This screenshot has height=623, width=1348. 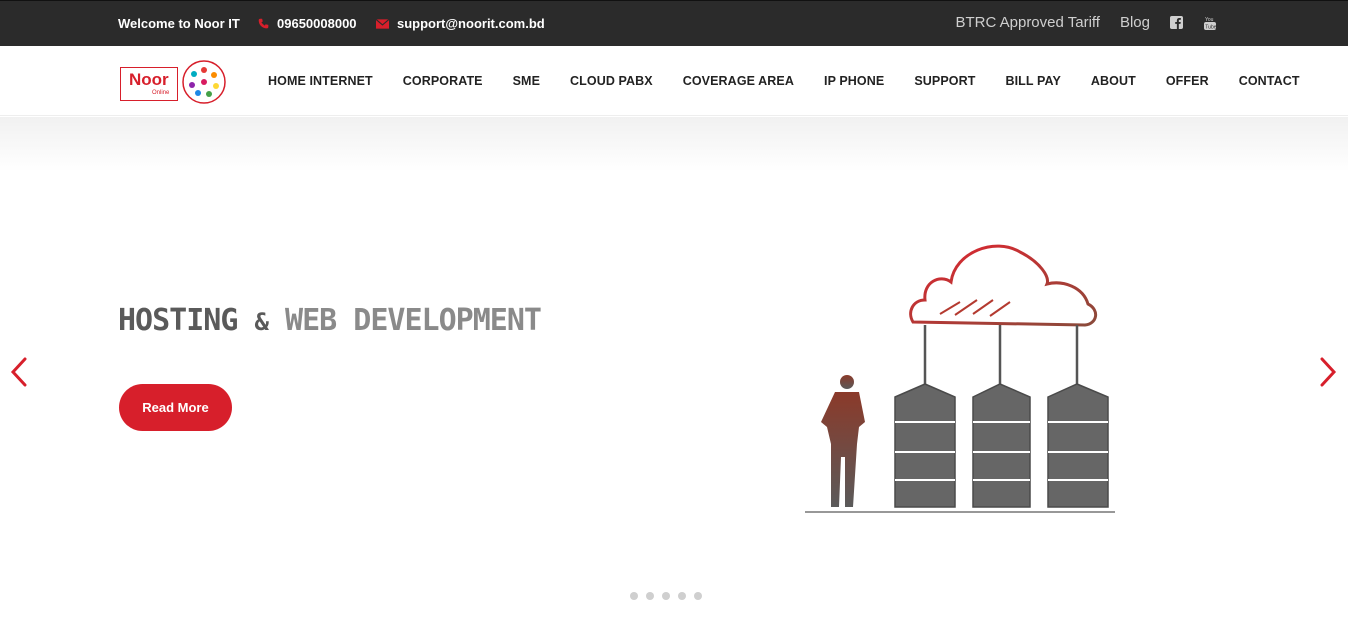 I want to click on blog-link: Blog, so click(x=1135, y=22).